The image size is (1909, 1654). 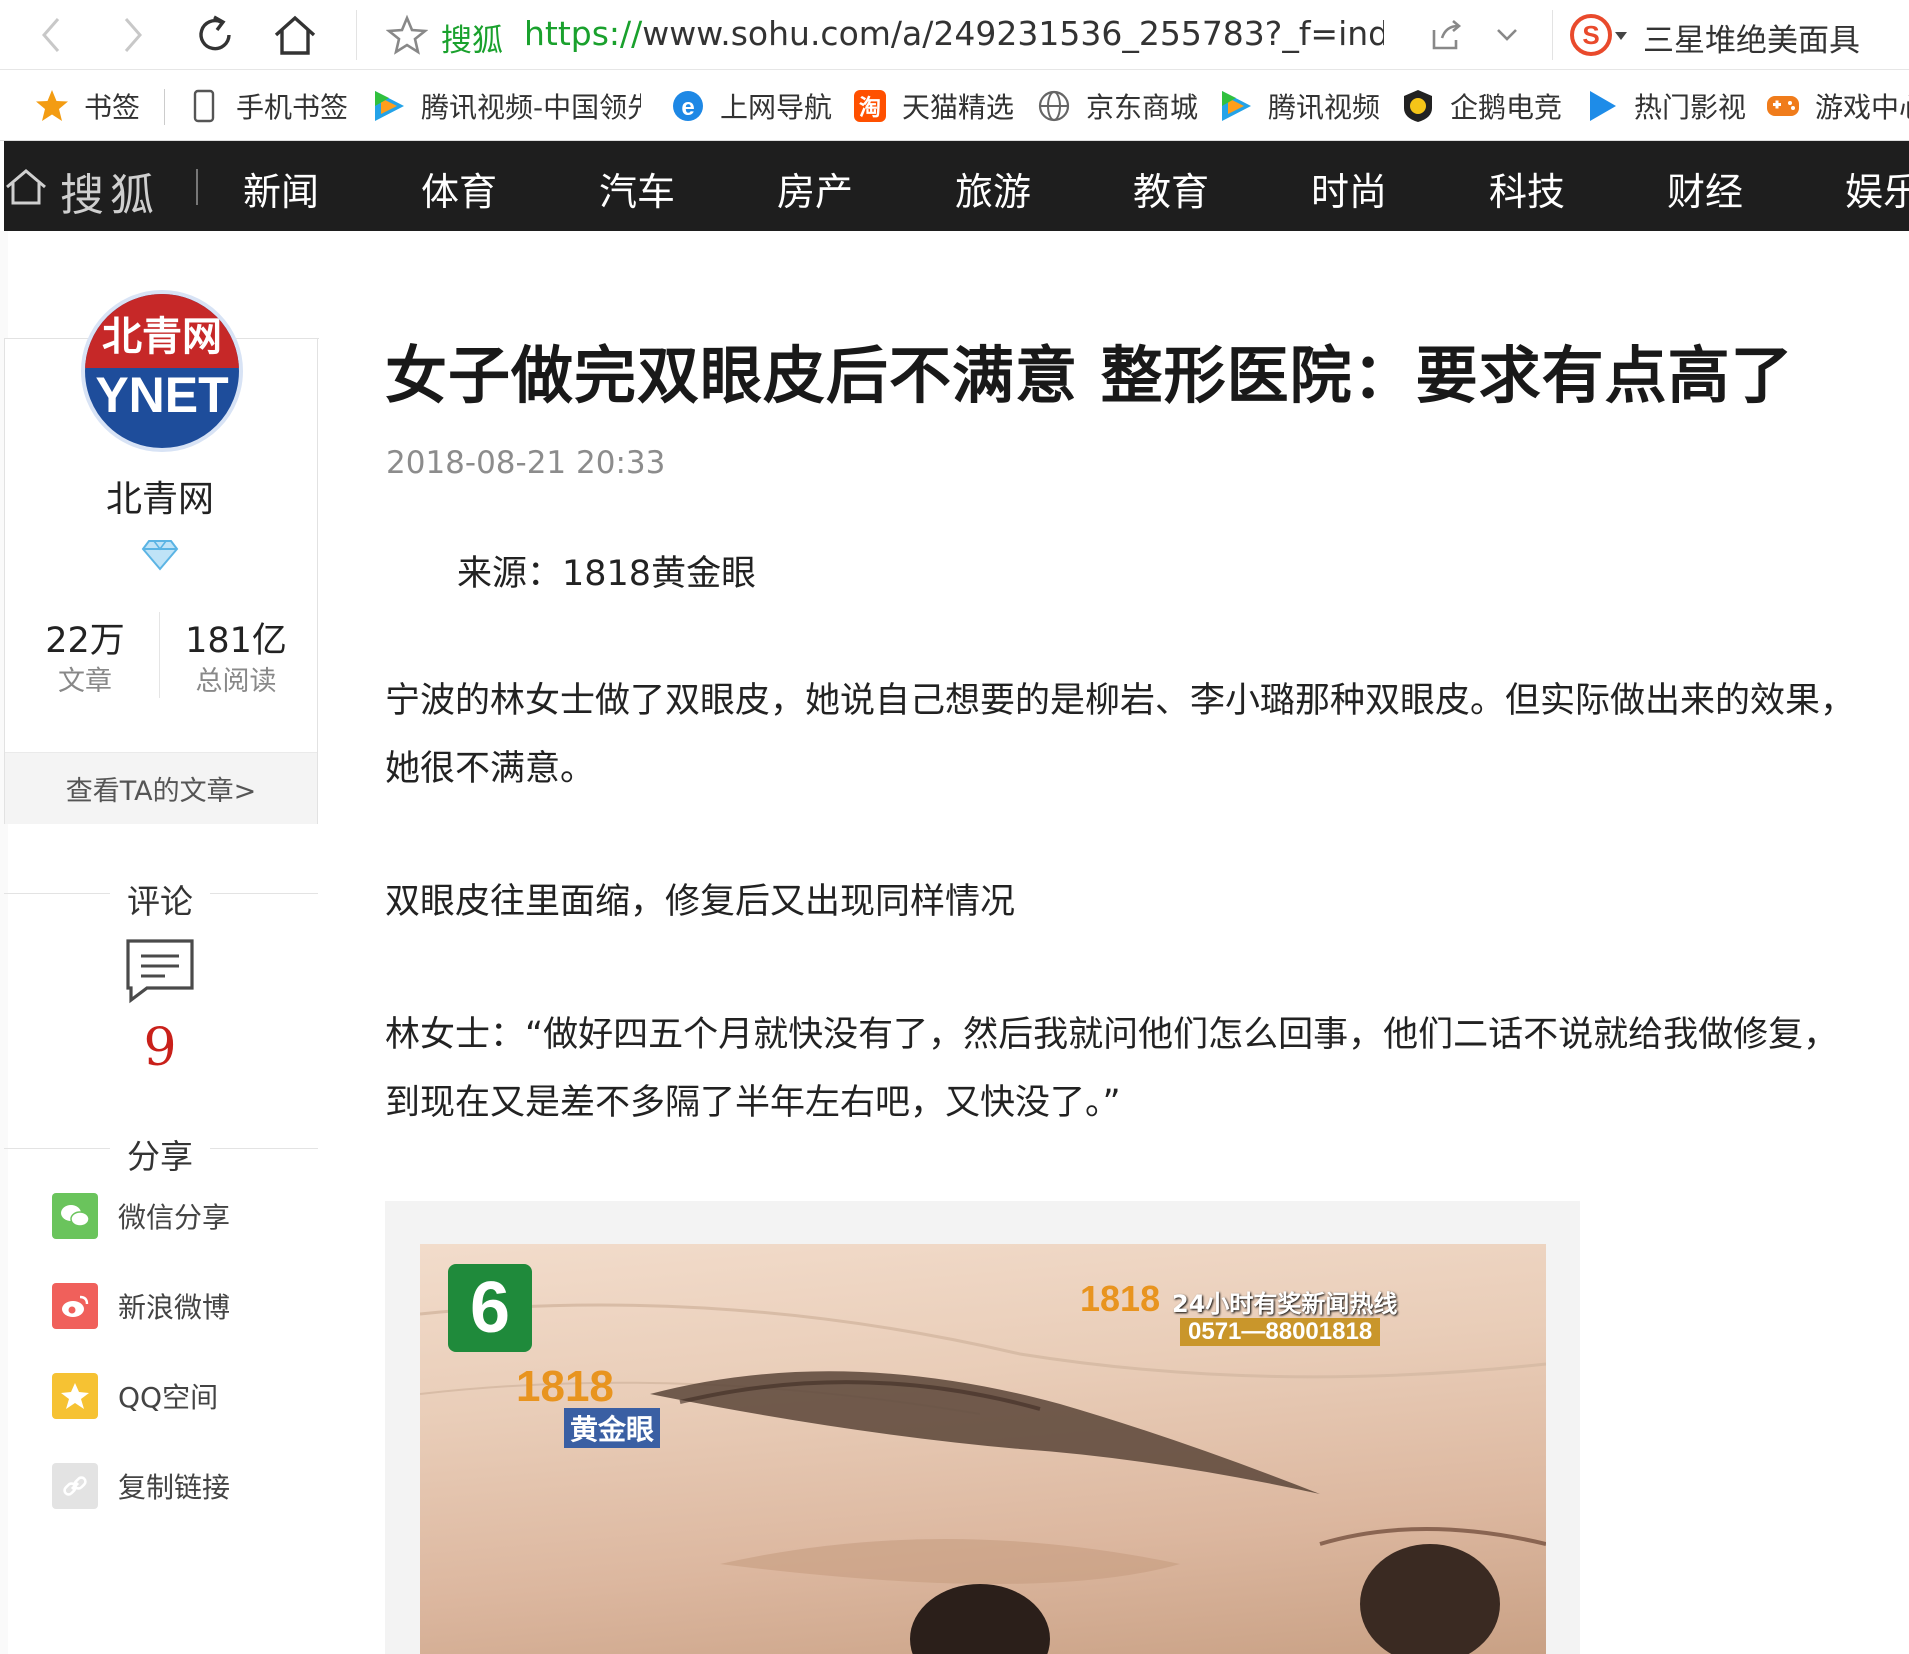 I want to click on copy-link-button: 复制链接, so click(x=141, y=1486).